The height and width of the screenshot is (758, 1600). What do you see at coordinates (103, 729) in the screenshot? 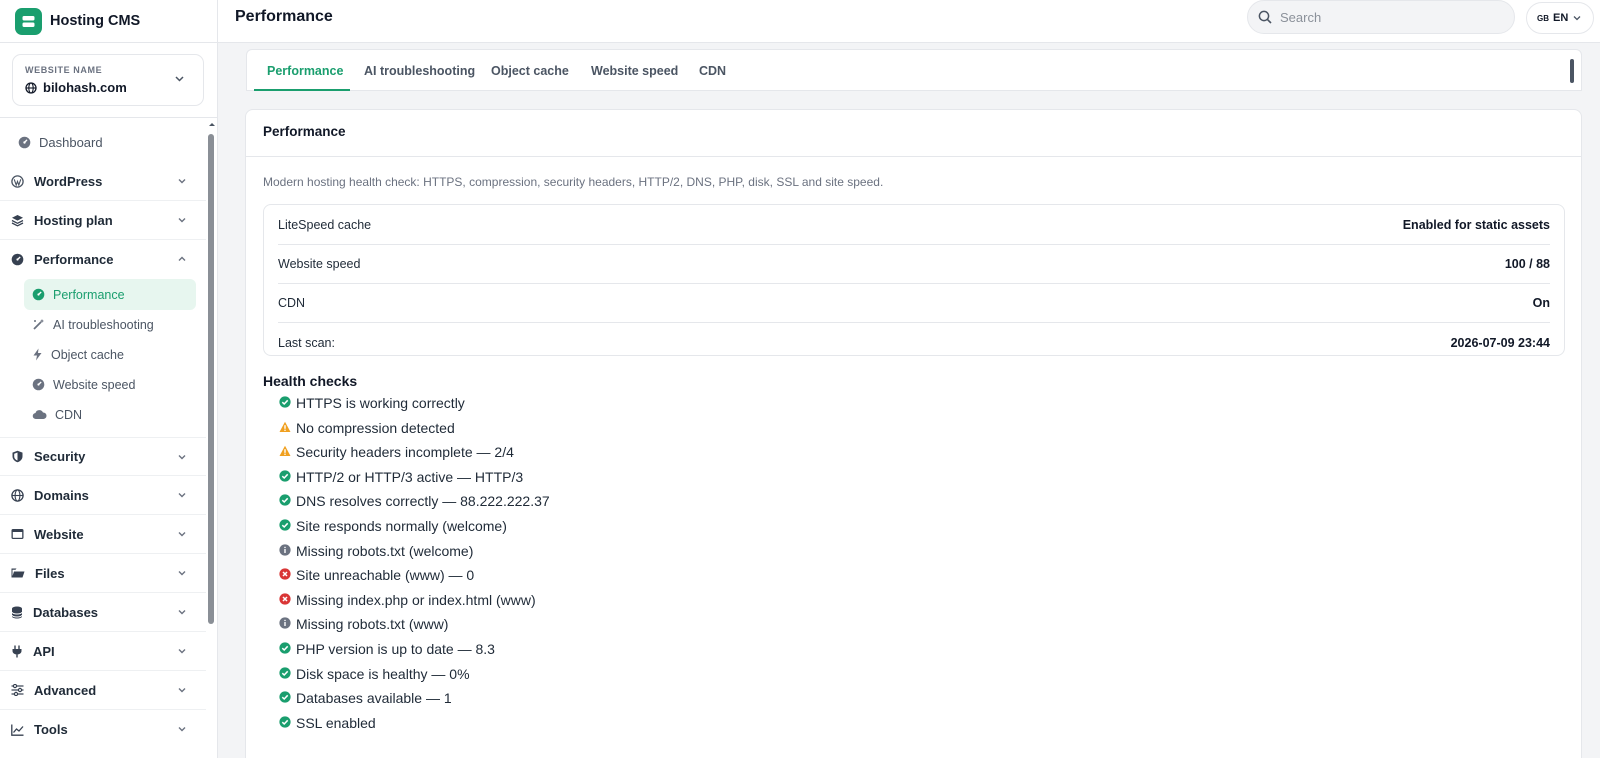
I see `sidebar-item-tools: Tools` at bounding box center [103, 729].